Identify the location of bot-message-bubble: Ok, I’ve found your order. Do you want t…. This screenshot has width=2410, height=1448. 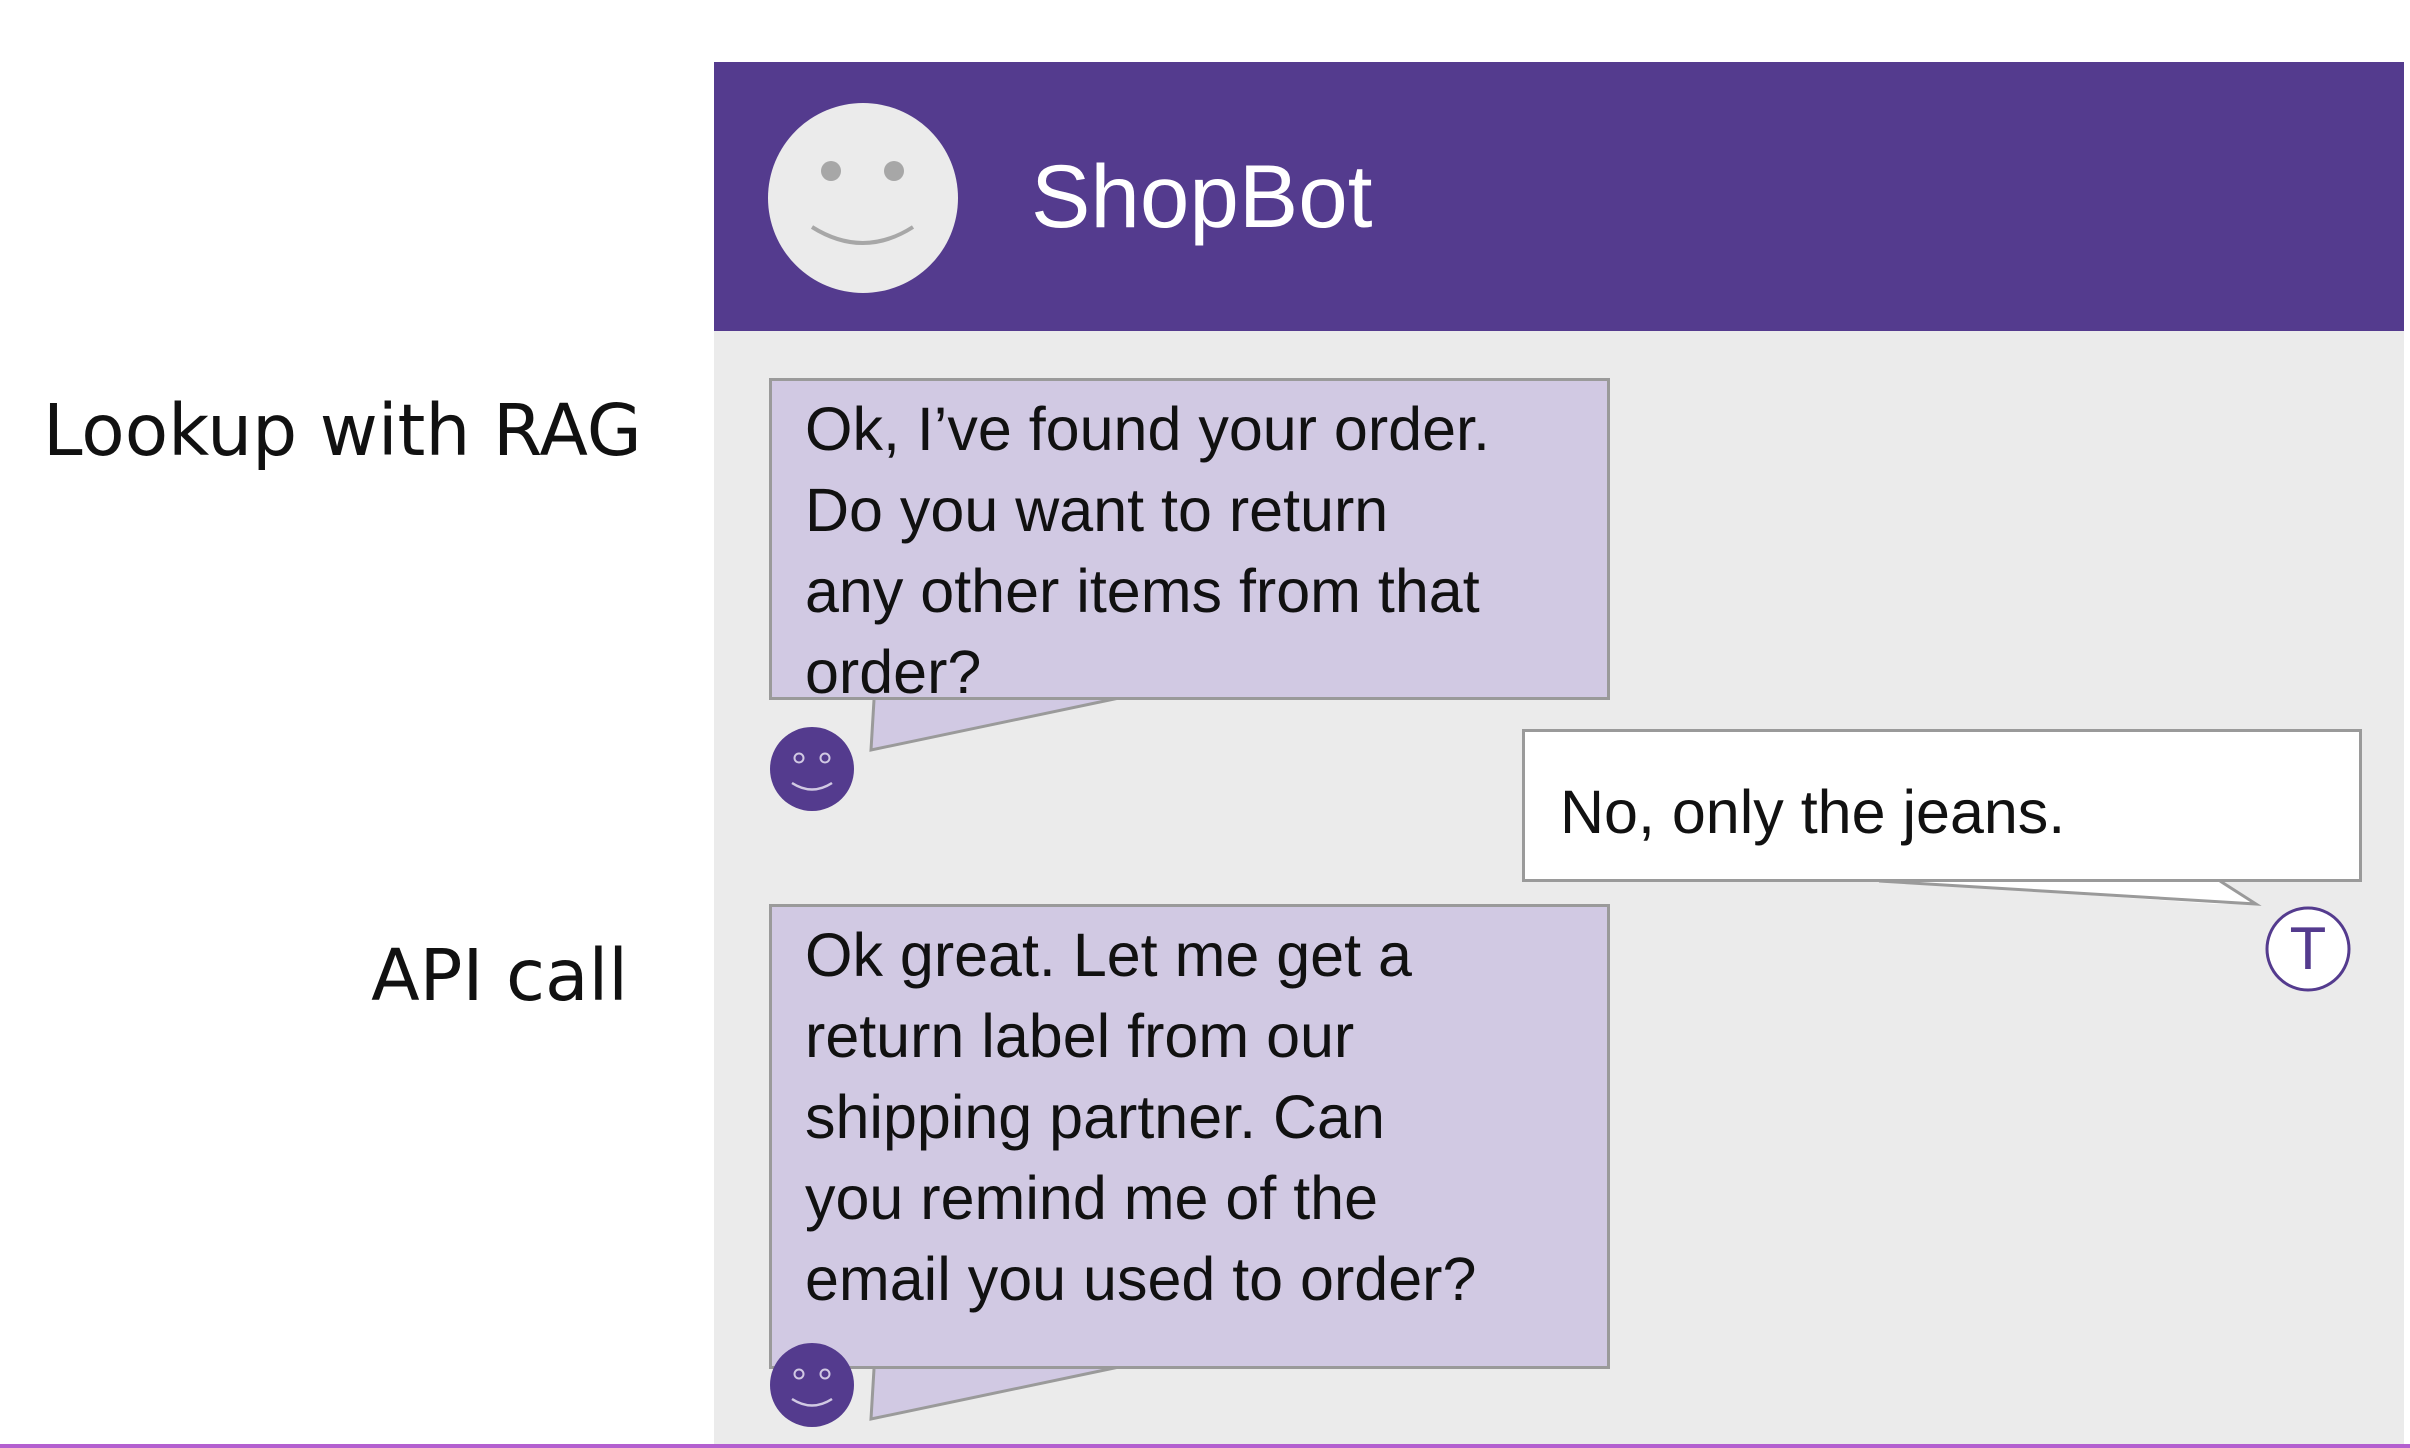
(1189, 542).